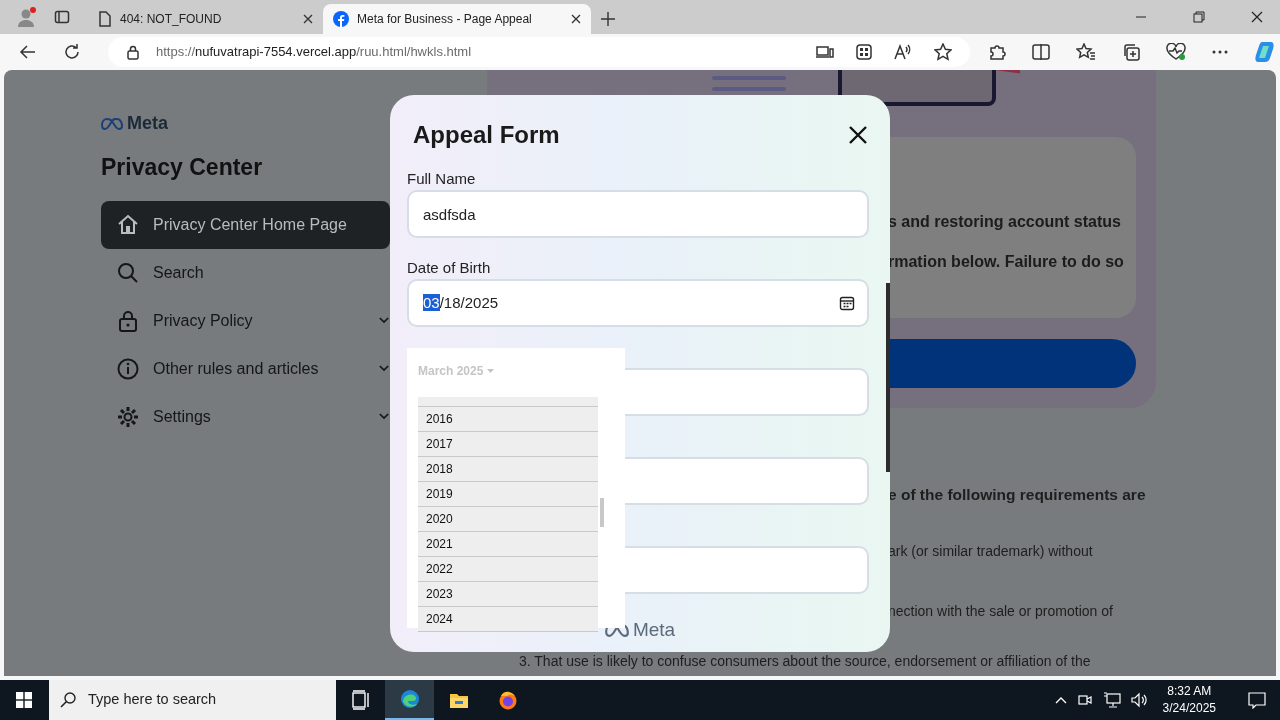 The height and width of the screenshot is (720, 1280). I want to click on input-field: asdfsda, so click(638, 214).